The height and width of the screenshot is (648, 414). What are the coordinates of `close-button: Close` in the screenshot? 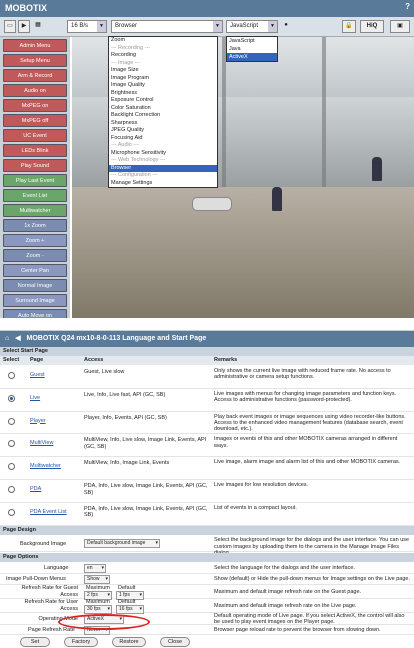 It's located at (175, 642).